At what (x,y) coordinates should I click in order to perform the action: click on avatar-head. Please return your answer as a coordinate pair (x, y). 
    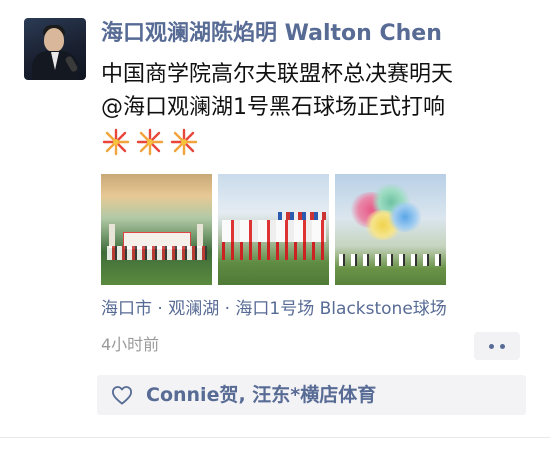
    Looking at the image, I should click on (54, 40).